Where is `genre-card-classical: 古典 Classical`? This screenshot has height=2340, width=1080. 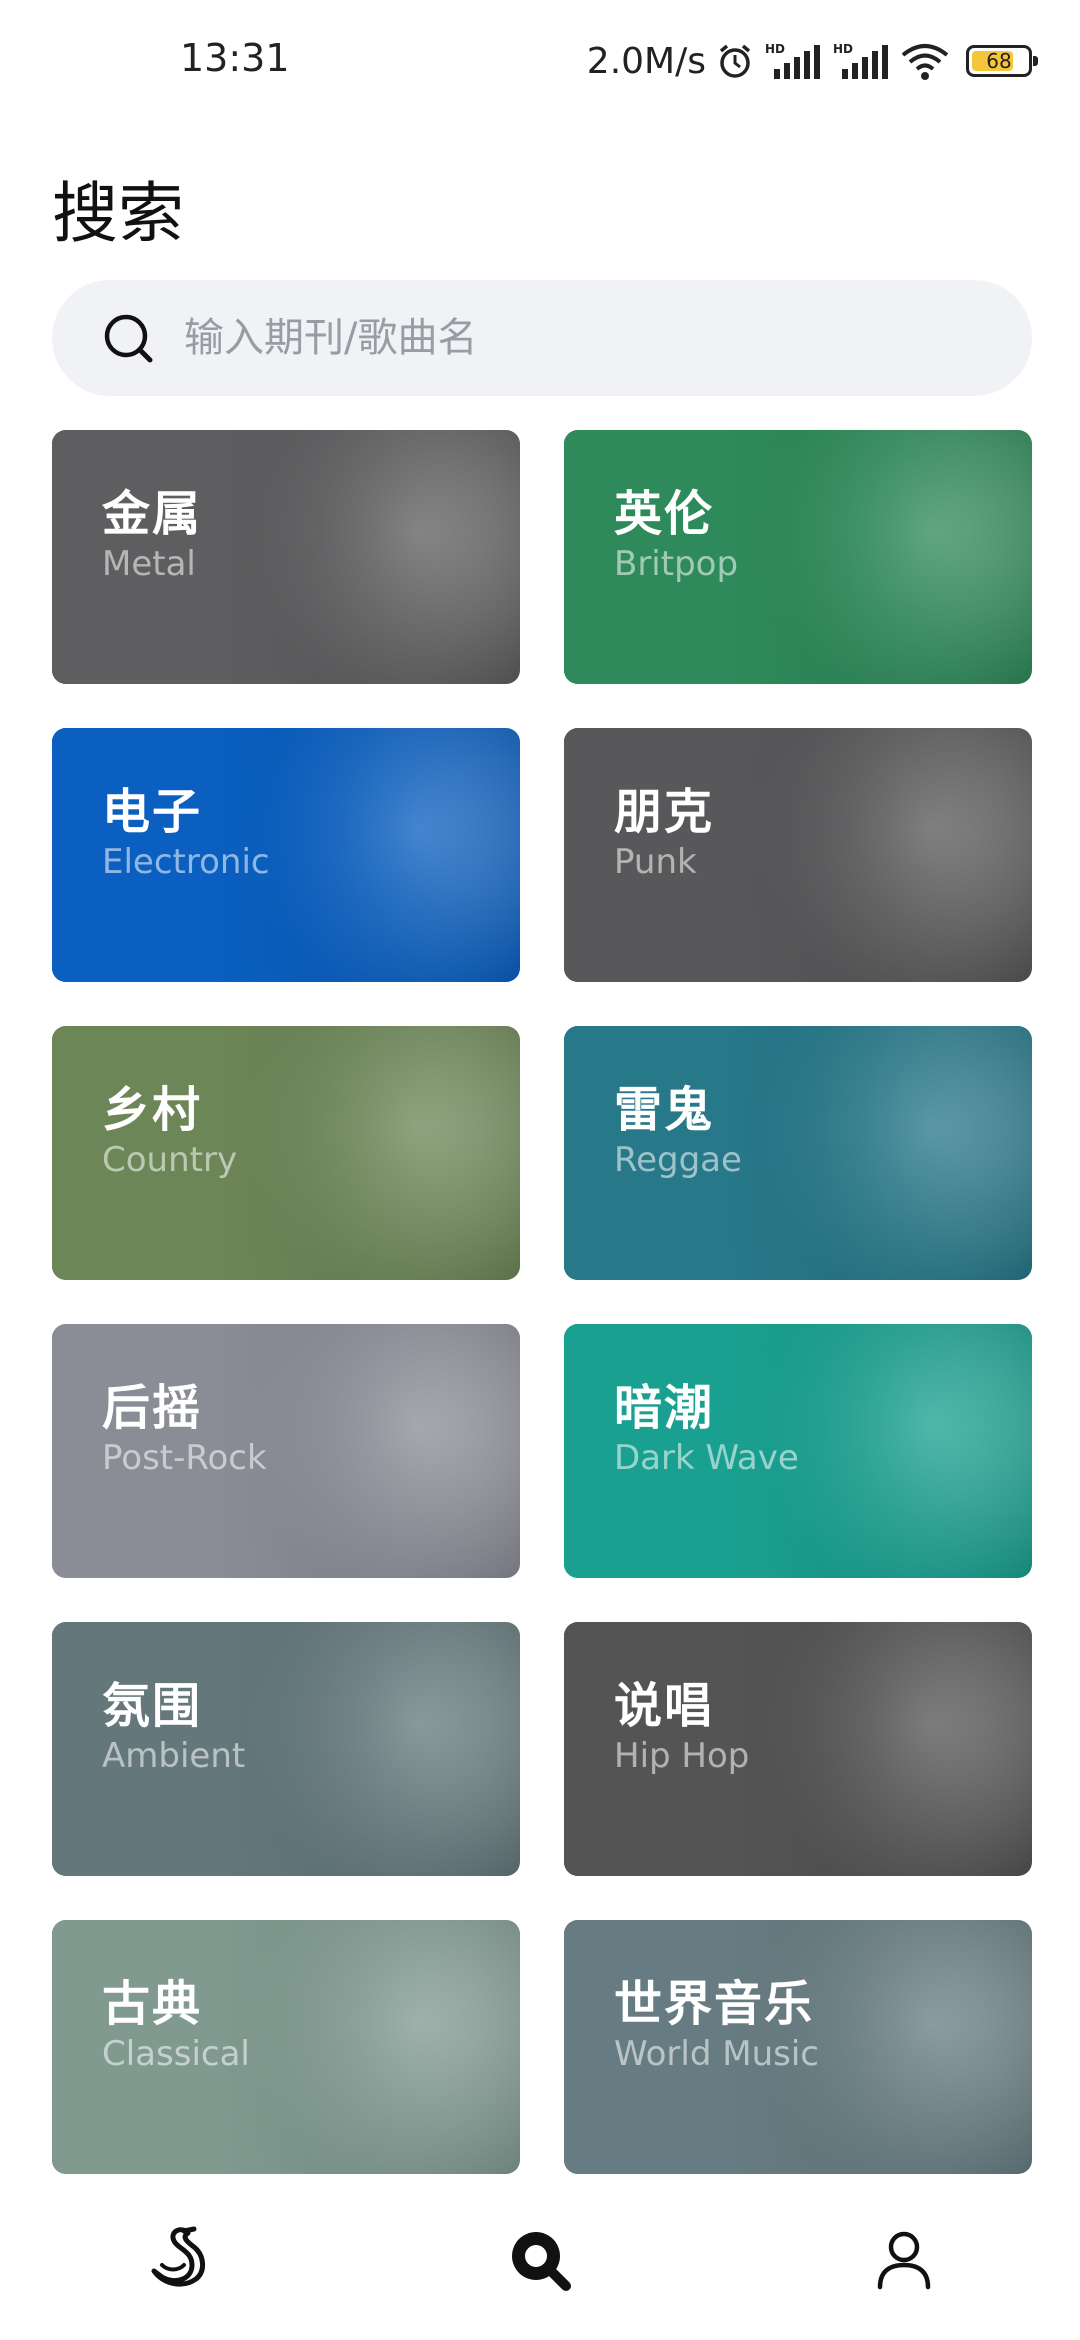
genre-card-classical: 古典 Classical is located at coordinates (286, 2047).